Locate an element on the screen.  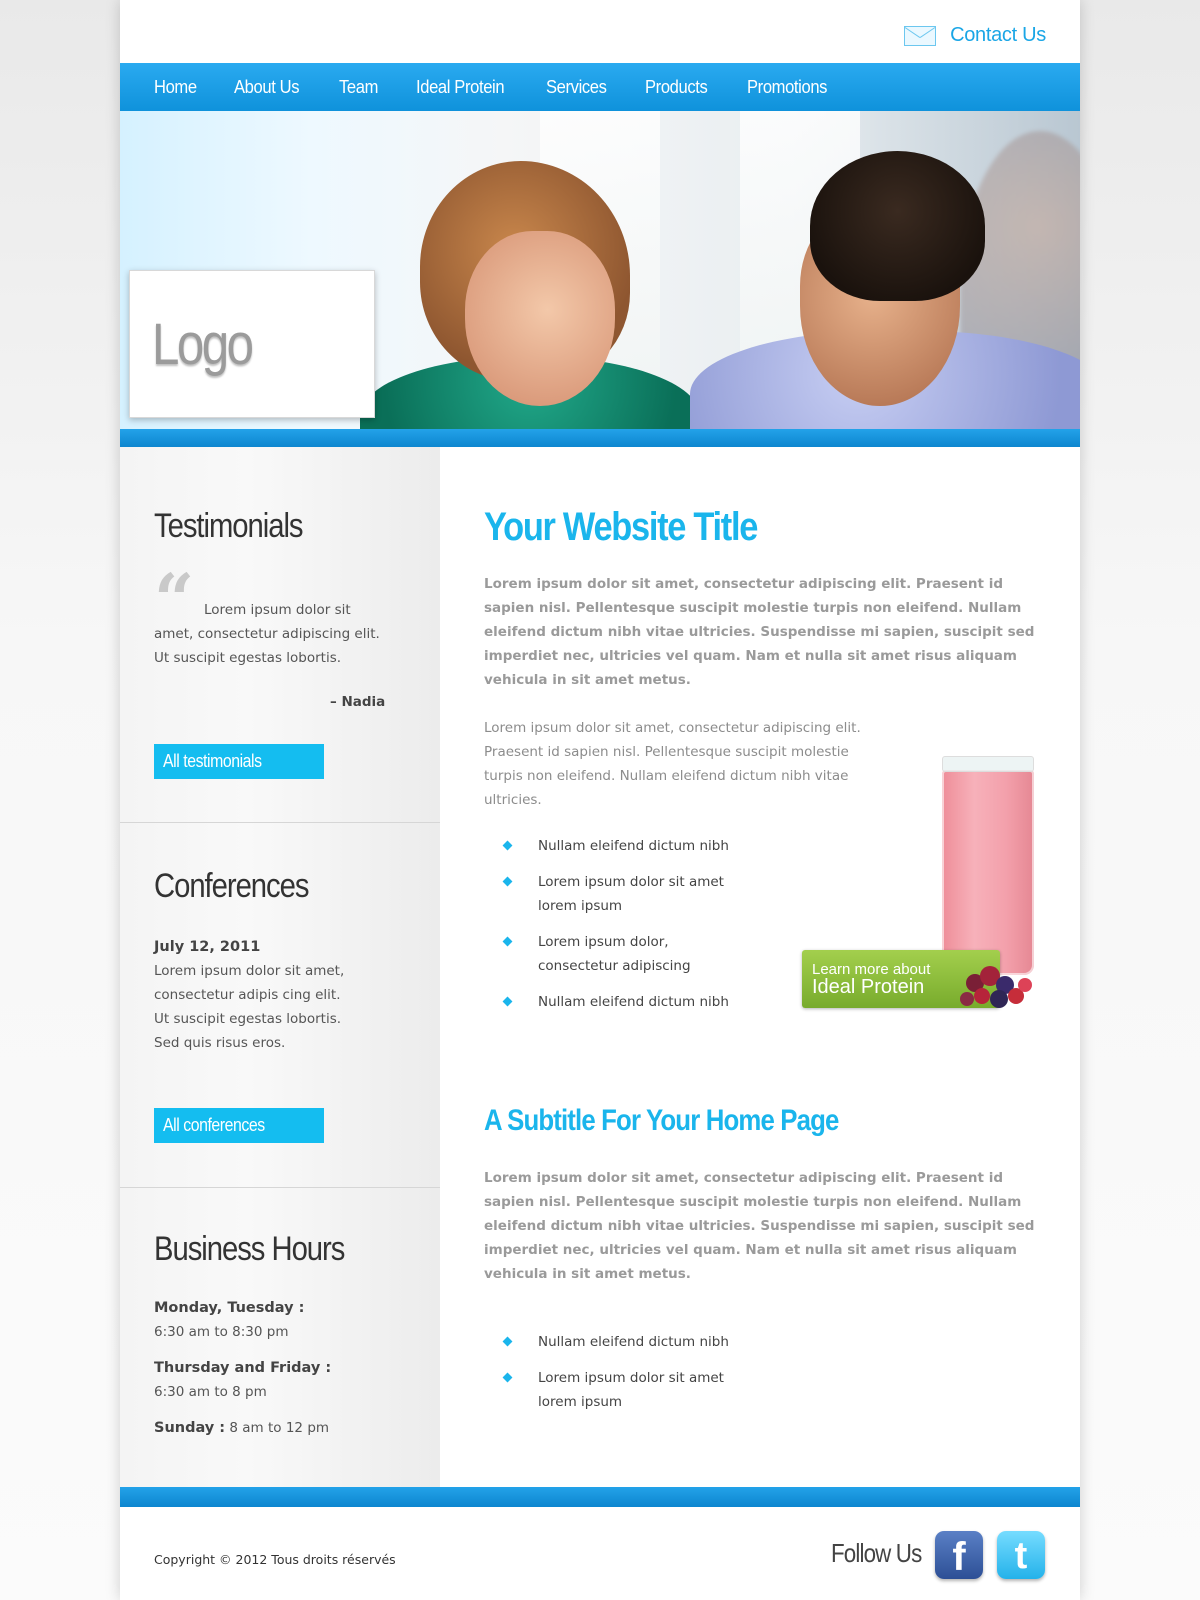
nav-products: Products is located at coordinates (676, 87).